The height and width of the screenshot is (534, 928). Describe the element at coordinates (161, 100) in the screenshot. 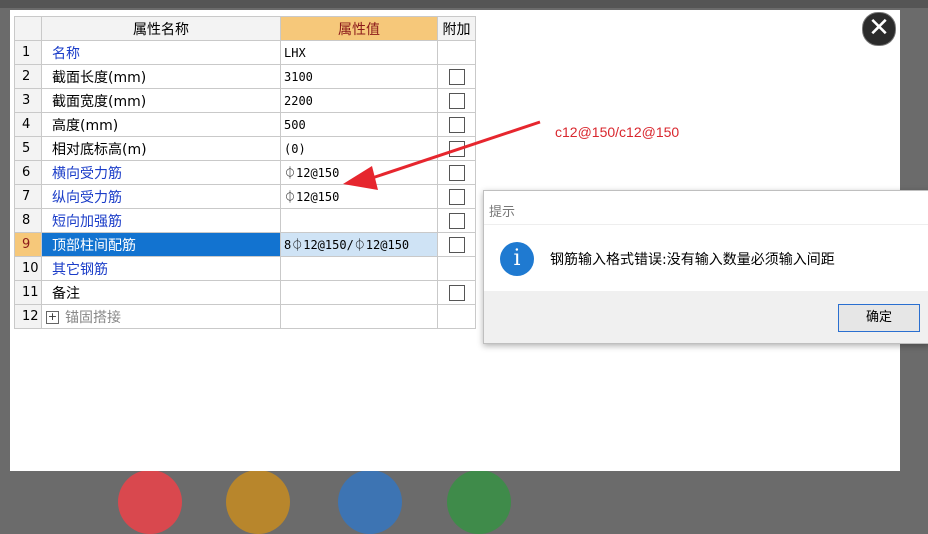

I see `property-name: 截面宽度(mm)` at that location.